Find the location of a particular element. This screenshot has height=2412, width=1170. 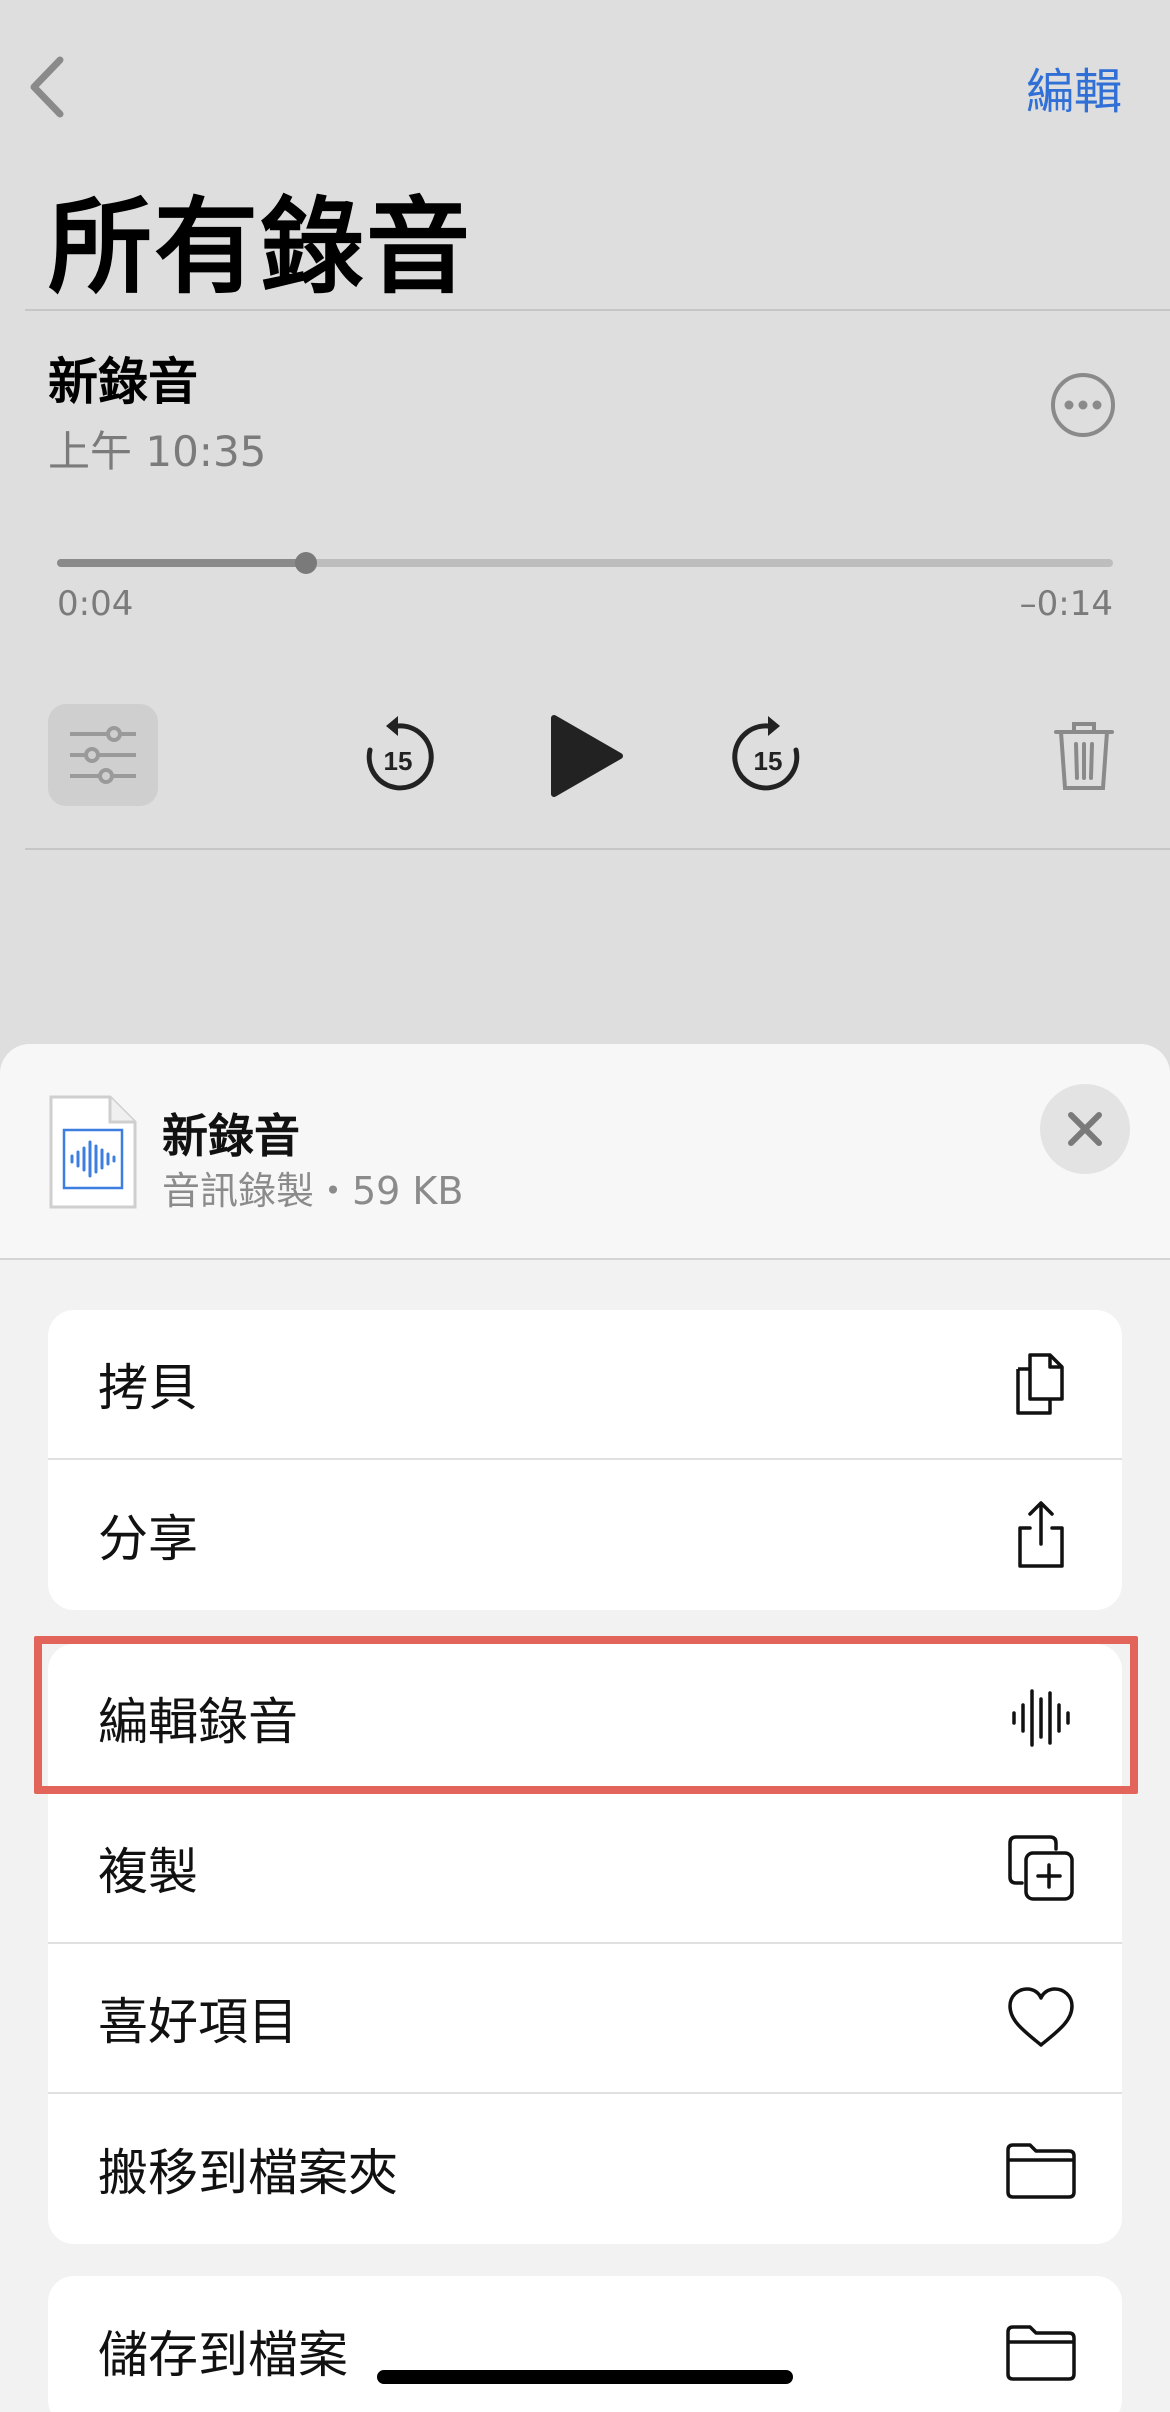

playback-settings-button is located at coordinates (103, 755).